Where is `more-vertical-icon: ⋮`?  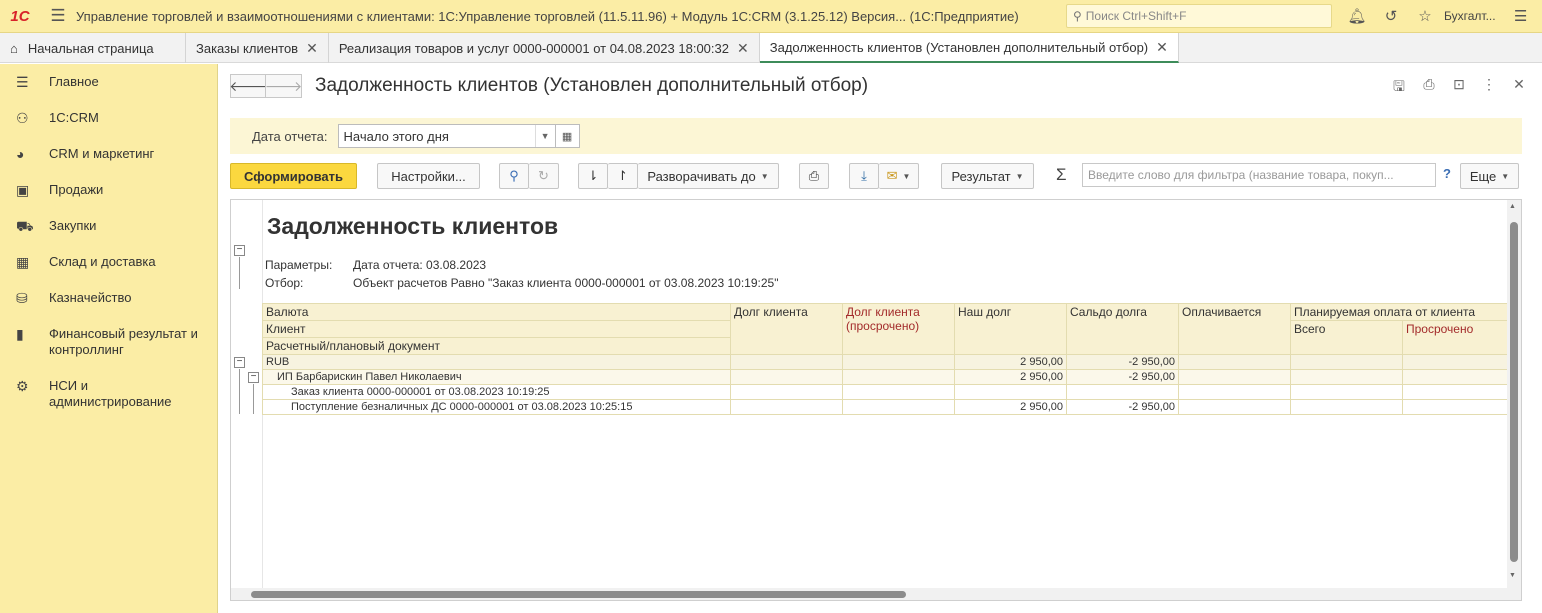
more-vertical-icon: ⋮ is located at coordinates (1489, 88).